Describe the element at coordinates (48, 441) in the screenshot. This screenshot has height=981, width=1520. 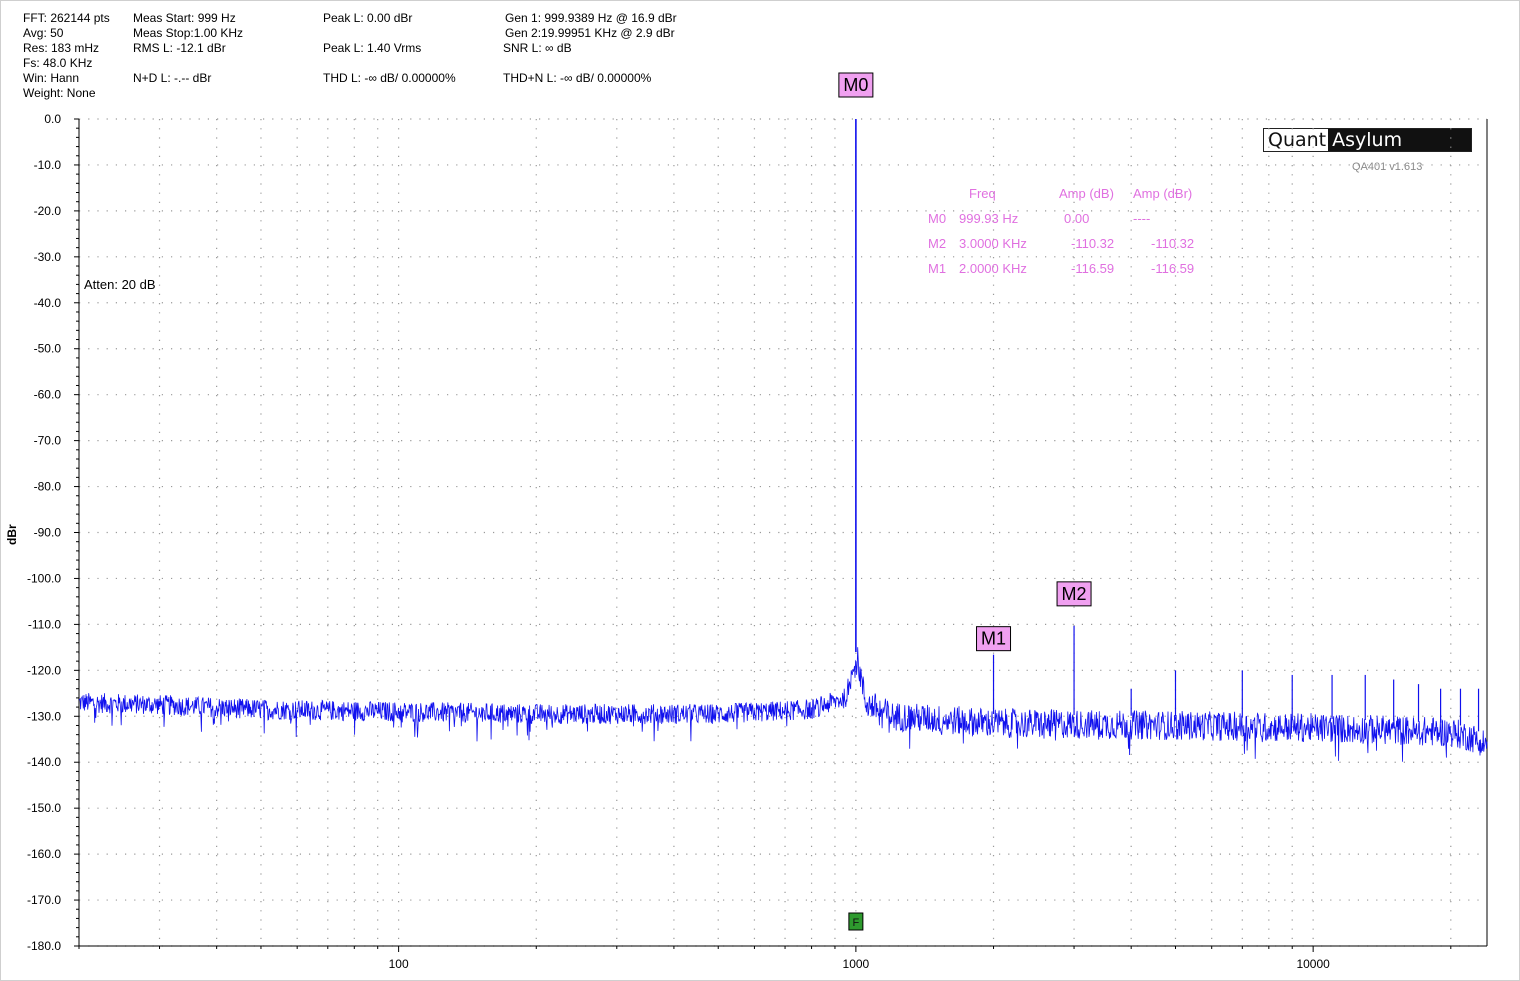
I see `y-tick-label: -70.0` at that location.